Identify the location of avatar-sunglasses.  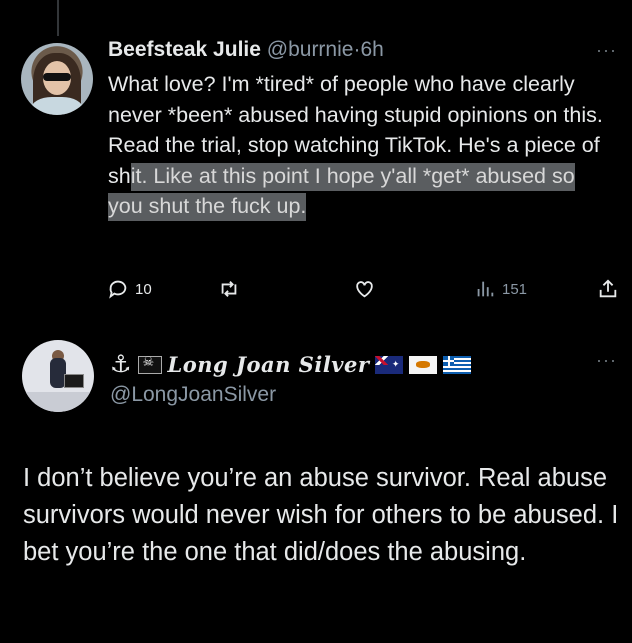
(57, 77).